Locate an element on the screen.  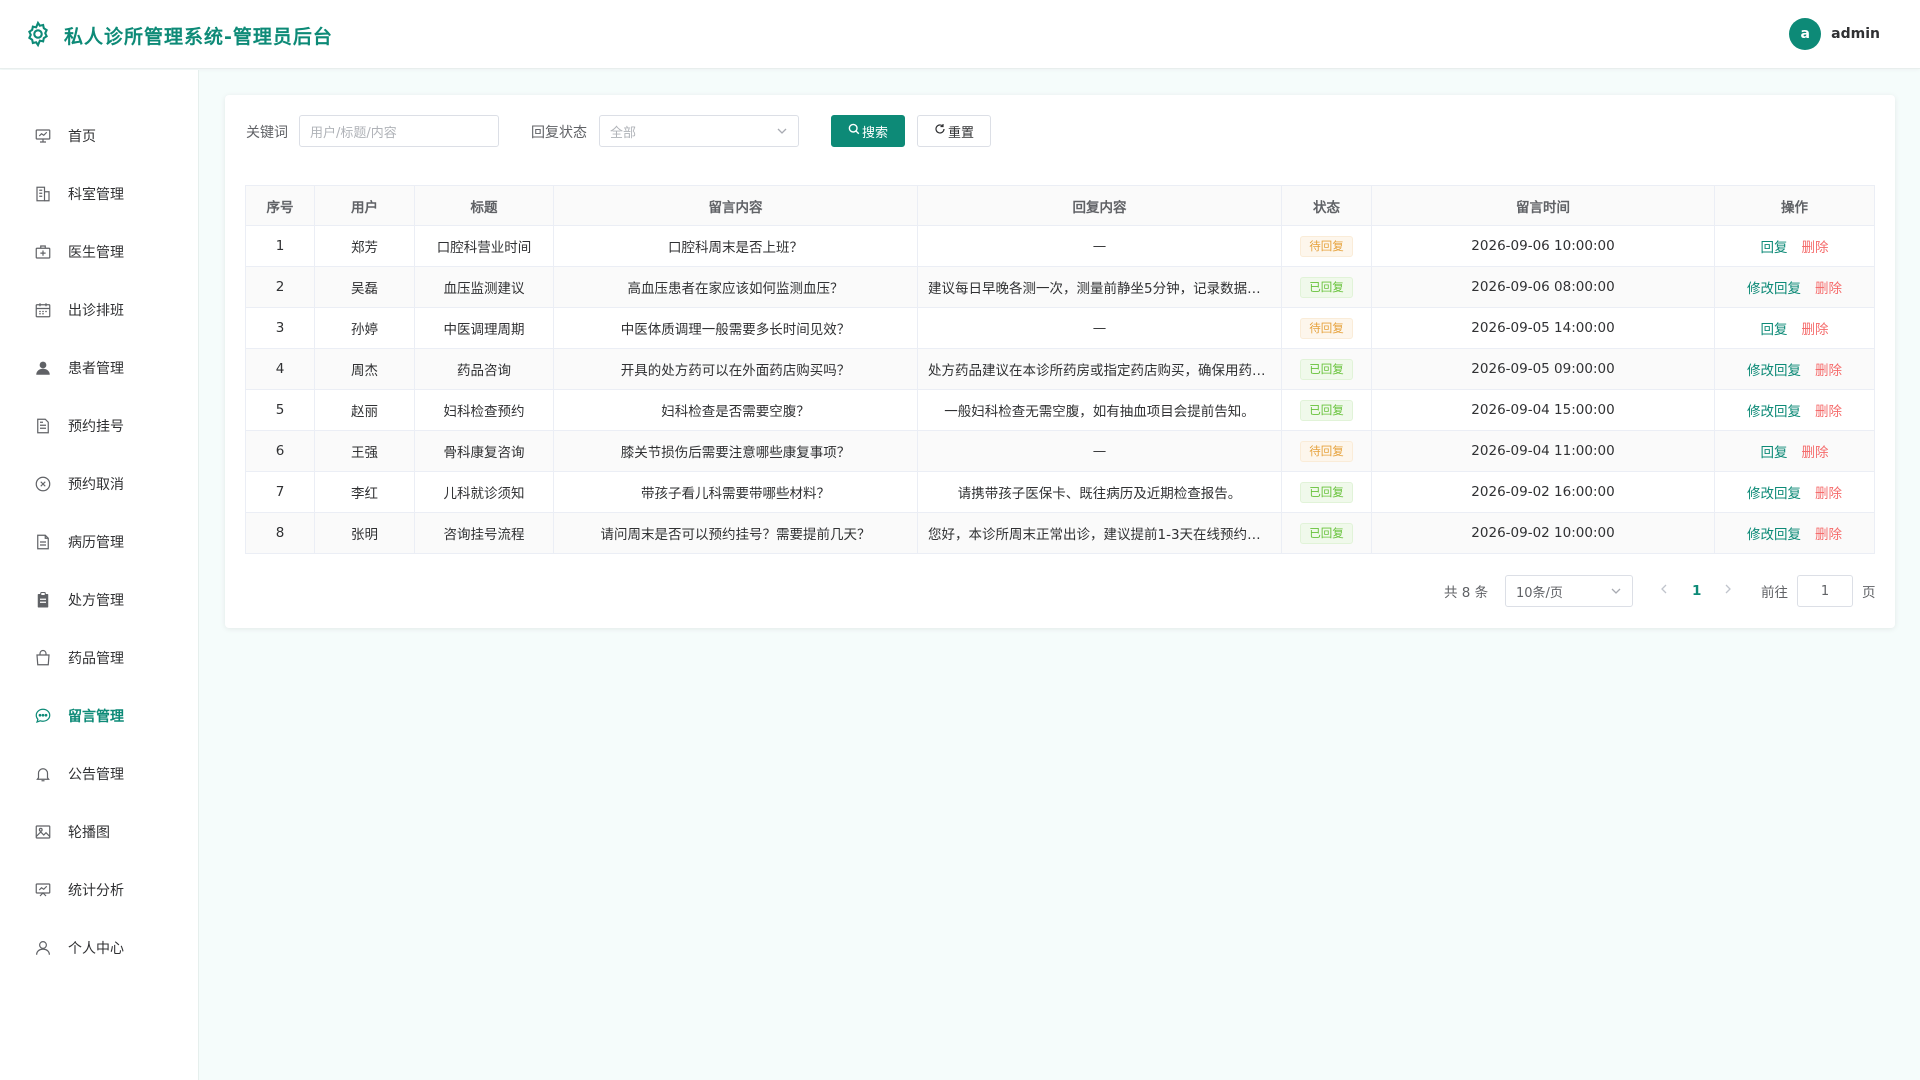
sidebar-item-label: 药品管理 is located at coordinates (96, 659).